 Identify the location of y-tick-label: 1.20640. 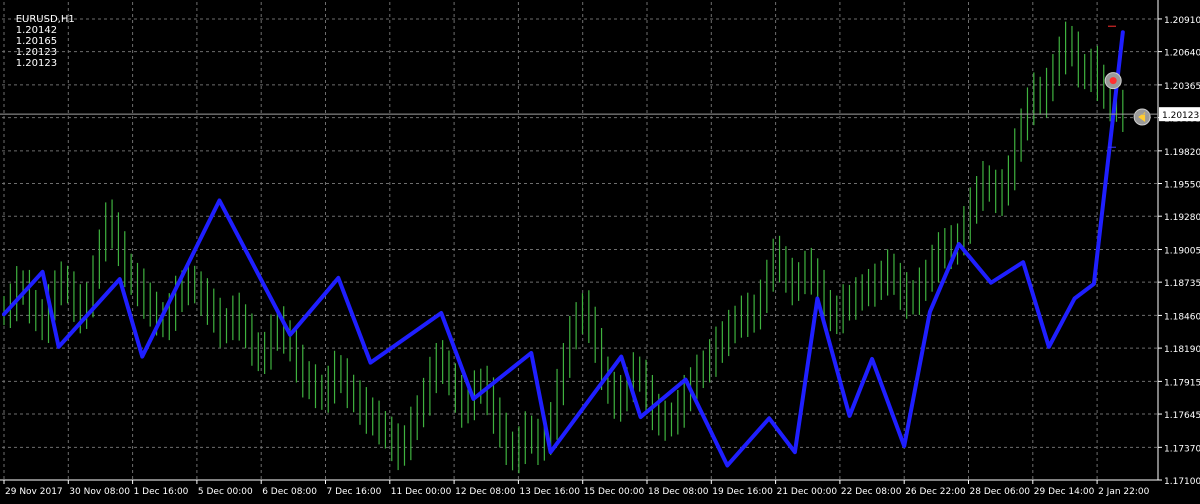
(1182, 54).